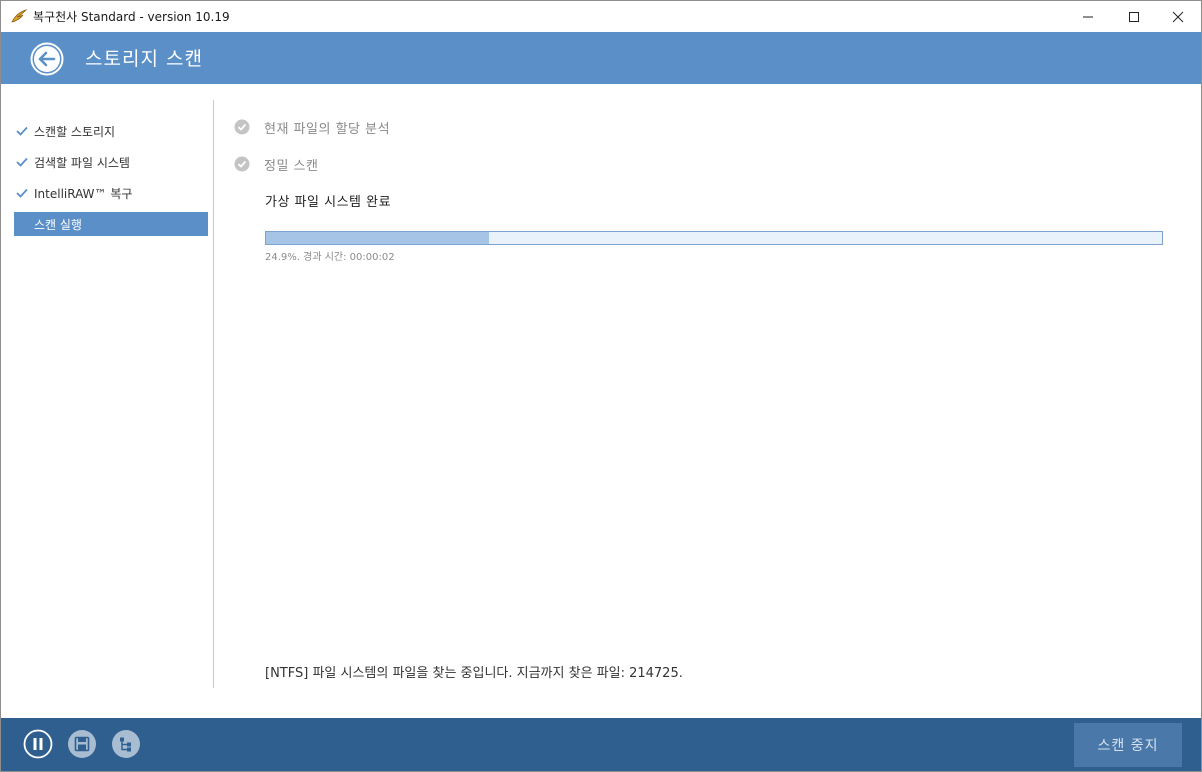  I want to click on tree-view-icon, so click(126, 746).